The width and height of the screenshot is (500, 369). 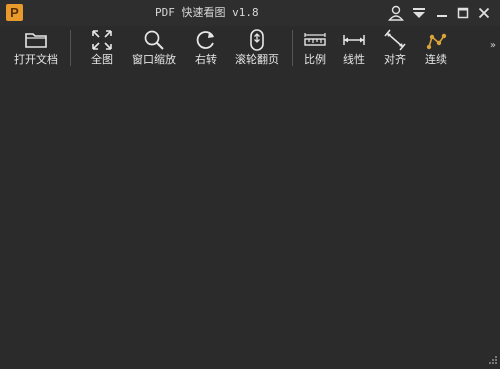 What do you see at coordinates (396, 13) in the screenshot?
I see `user-icon` at bounding box center [396, 13].